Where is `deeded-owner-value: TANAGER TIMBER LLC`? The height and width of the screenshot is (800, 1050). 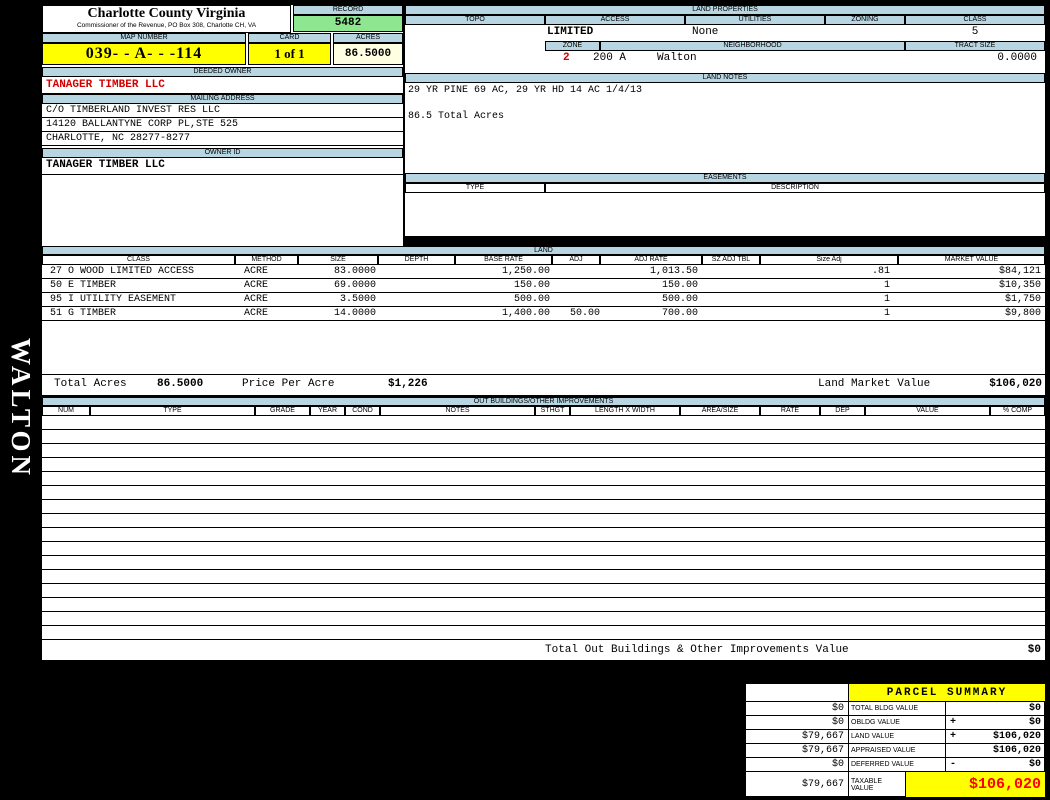 deeded-owner-value: TANAGER TIMBER LLC is located at coordinates (222, 85).